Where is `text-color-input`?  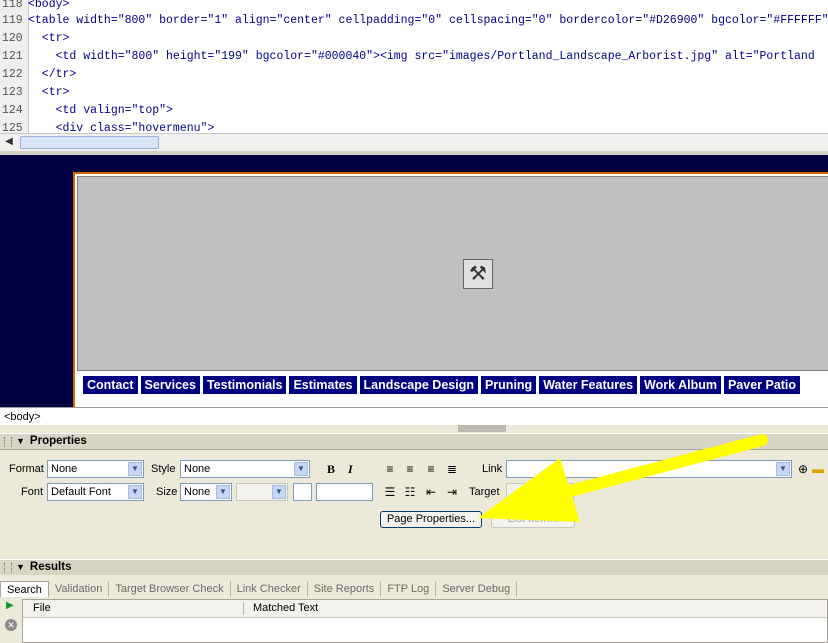
text-color-input is located at coordinates (344, 492).